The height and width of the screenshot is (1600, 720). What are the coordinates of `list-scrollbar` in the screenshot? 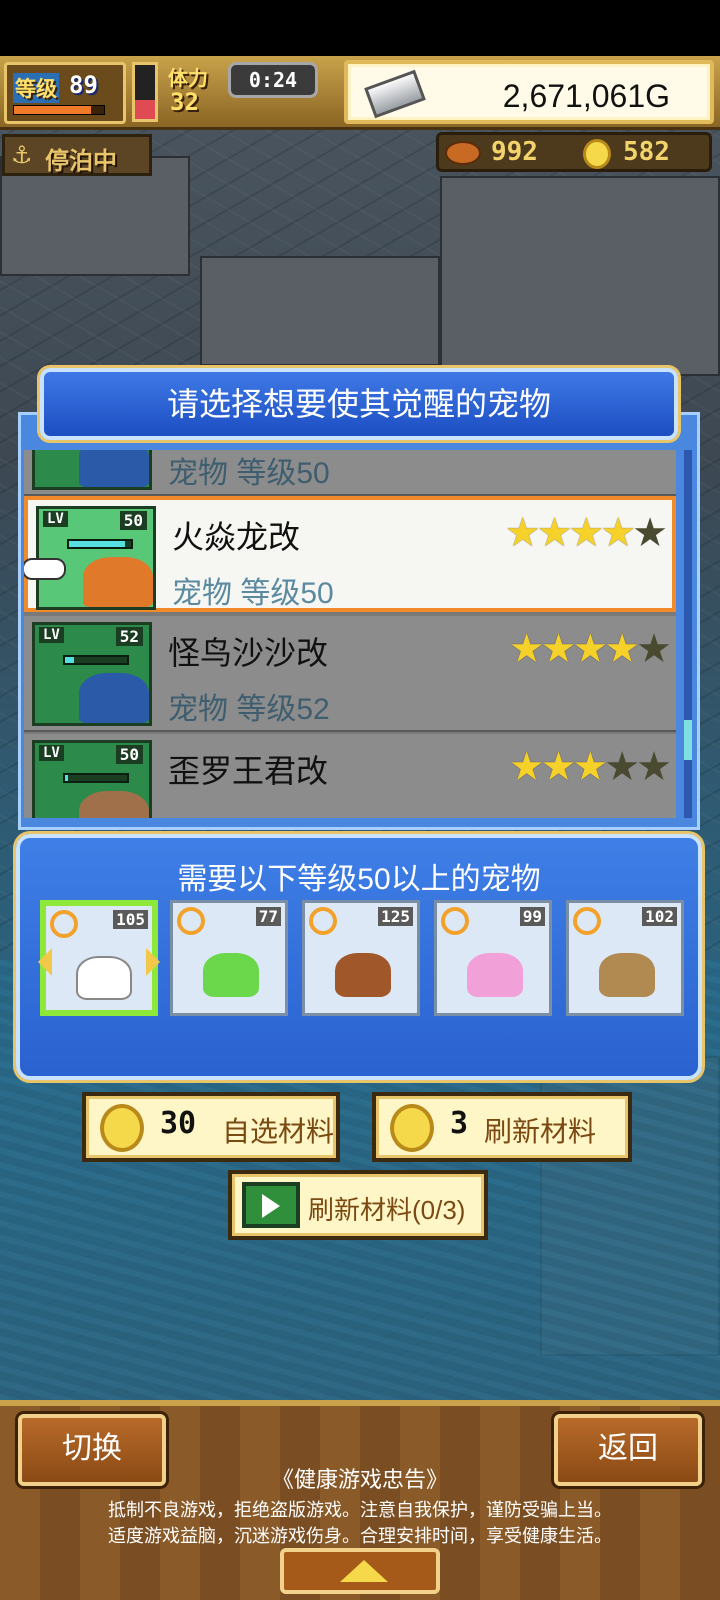 It's located at (688, 634).